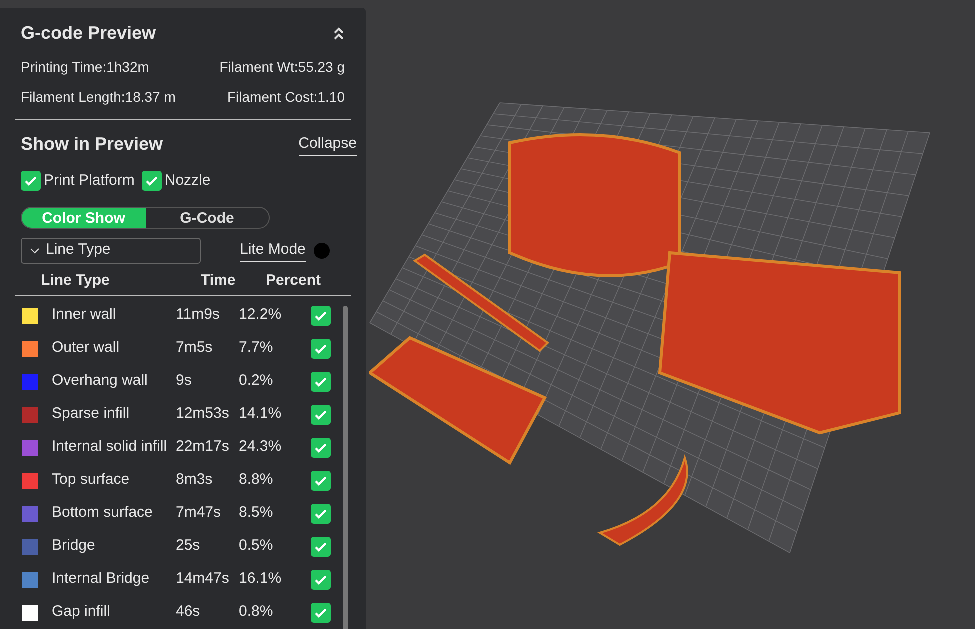 The width and height of the screenshot is (975, 629). I want to click on line-type-name: Bridge, so click(74, 546).